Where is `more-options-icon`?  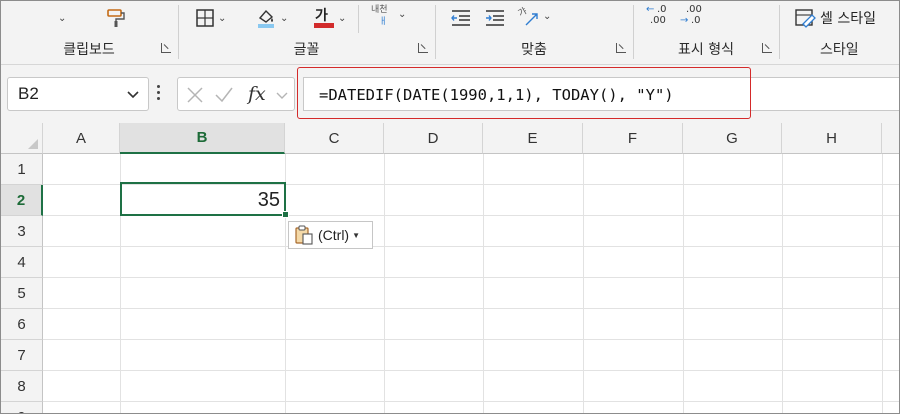 more-options-icon is located at coordinates (159, 94).